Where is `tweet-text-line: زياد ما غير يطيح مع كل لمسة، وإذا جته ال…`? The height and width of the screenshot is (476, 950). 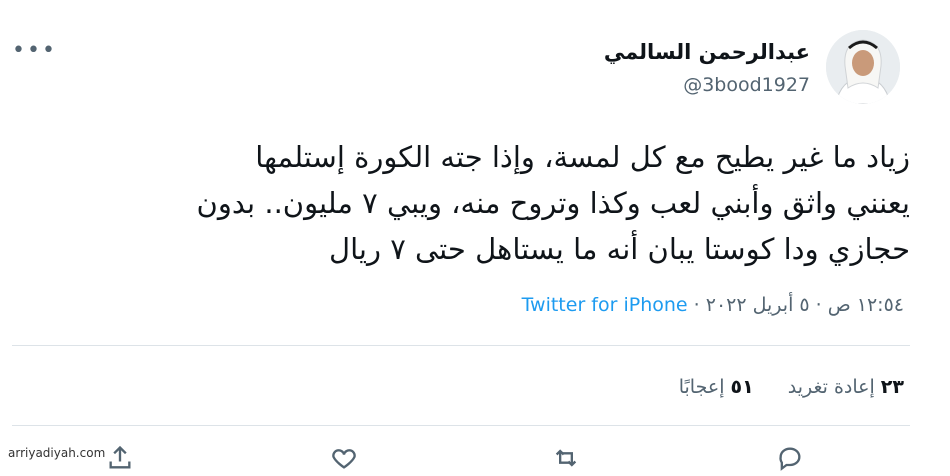
tweet-text-line: زياد ما غير يطيح مع كل لمسة، وإذا جته ال… is located at coordinates (582, 157).